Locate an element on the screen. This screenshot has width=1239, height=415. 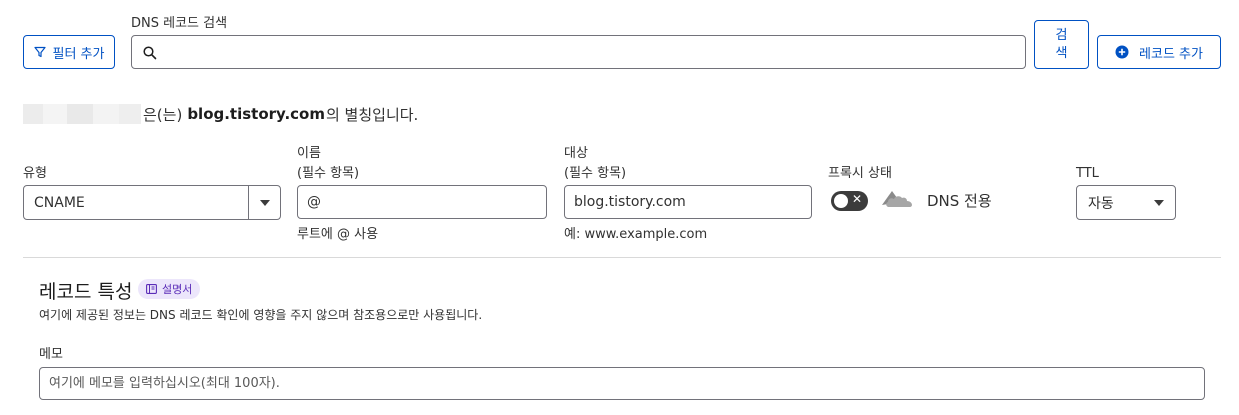
search-button-label: 검색 is located at coordinates (1061, 44).